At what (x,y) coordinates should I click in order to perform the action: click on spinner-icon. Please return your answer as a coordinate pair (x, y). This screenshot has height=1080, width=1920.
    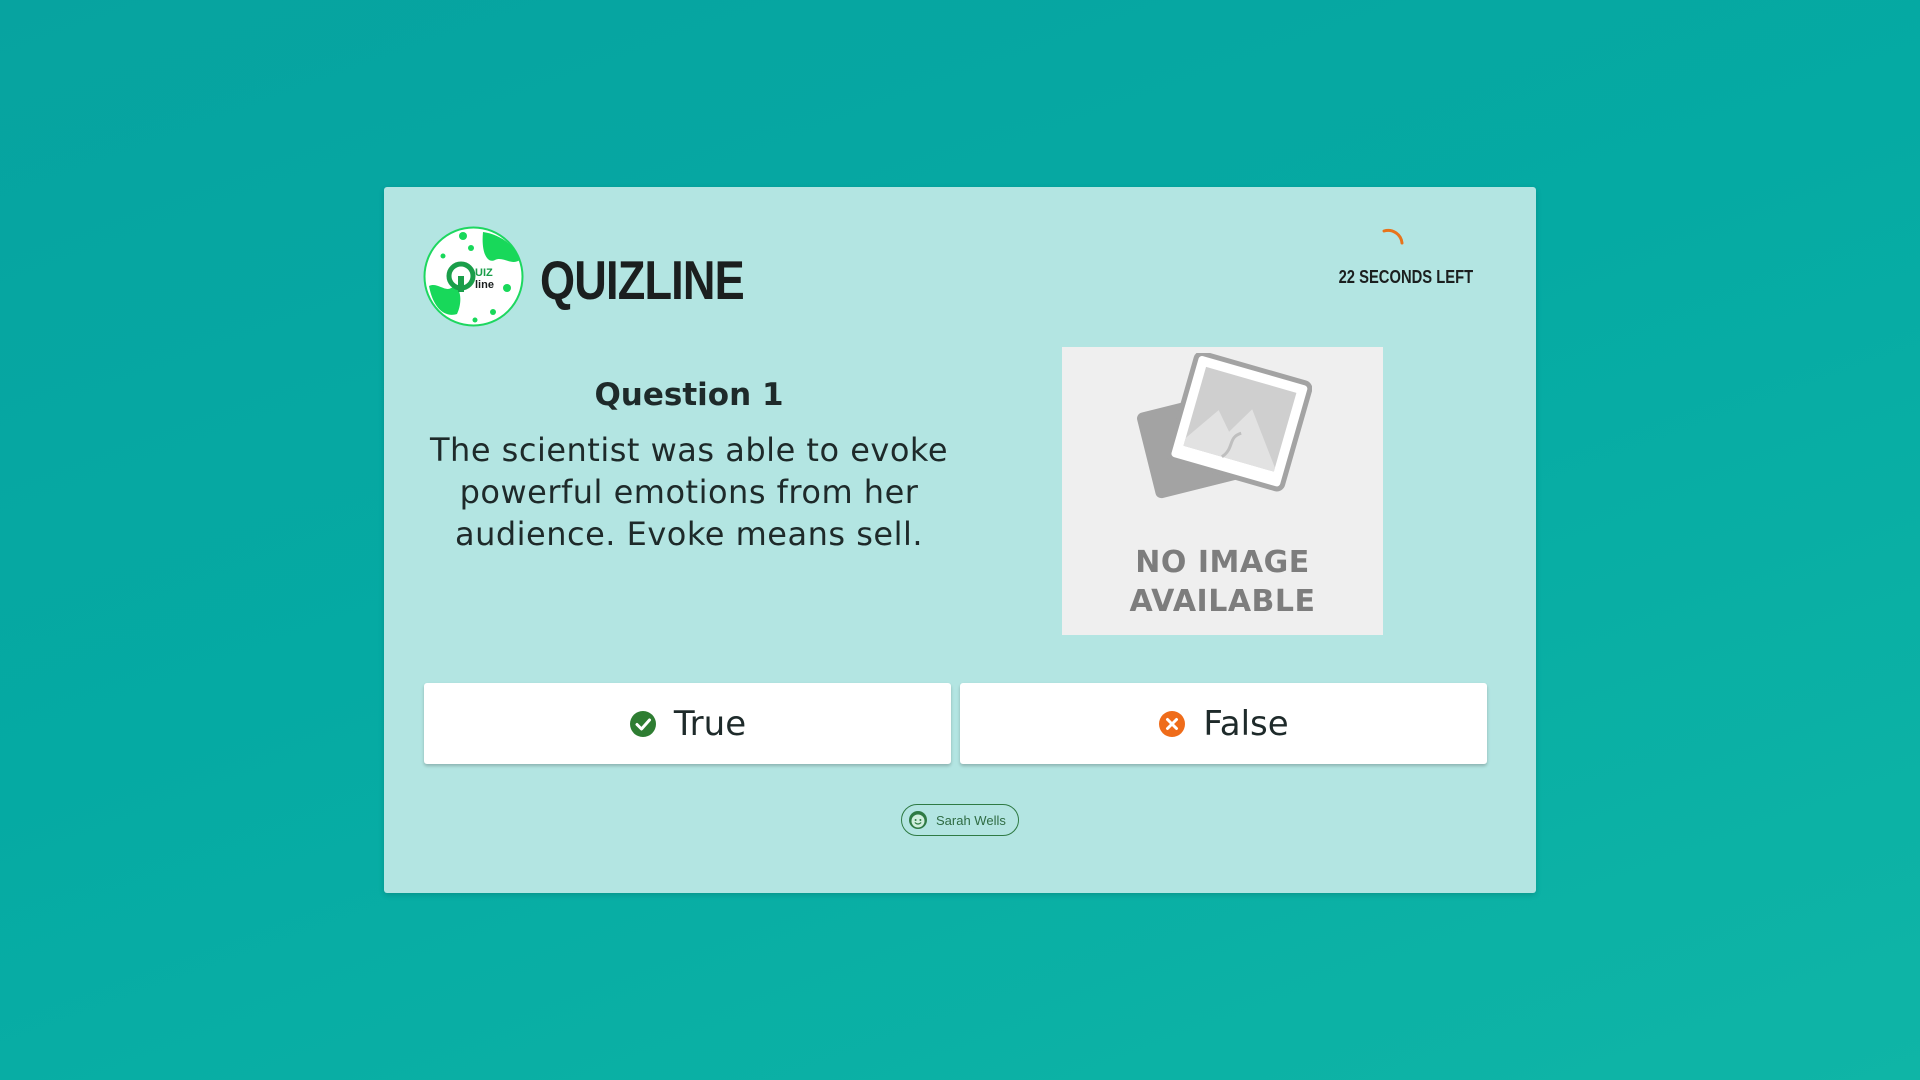
    Looking at the image, I should click on (1393, 236).